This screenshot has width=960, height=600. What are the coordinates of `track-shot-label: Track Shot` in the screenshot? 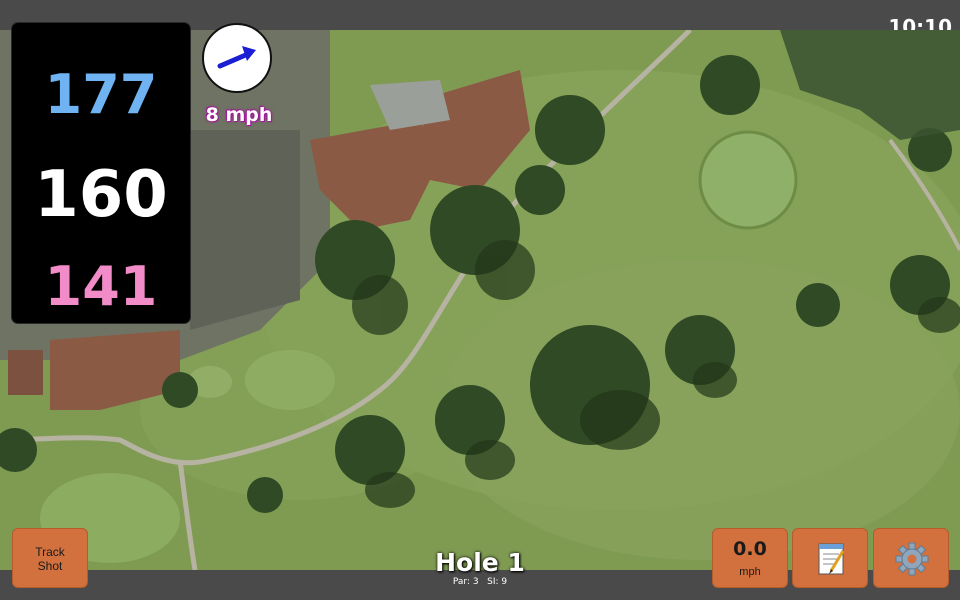 It's located at (50, 559).